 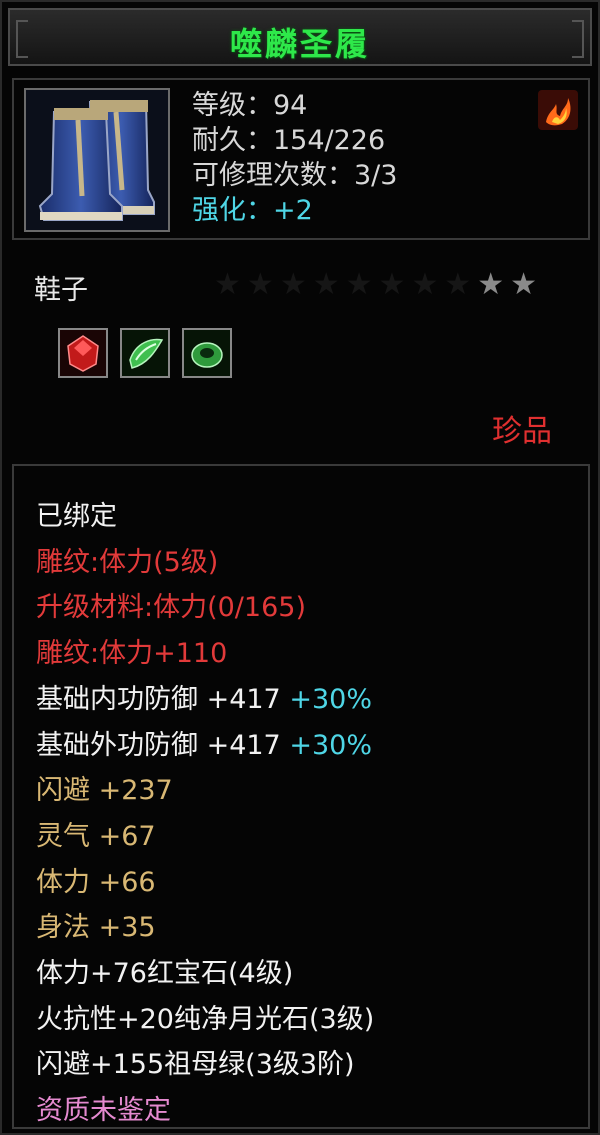 What do you see at coordinates (330, 745) in the screenshot?
I see `outer-defense-bonus: +30%` at bounding box center [330, 745].